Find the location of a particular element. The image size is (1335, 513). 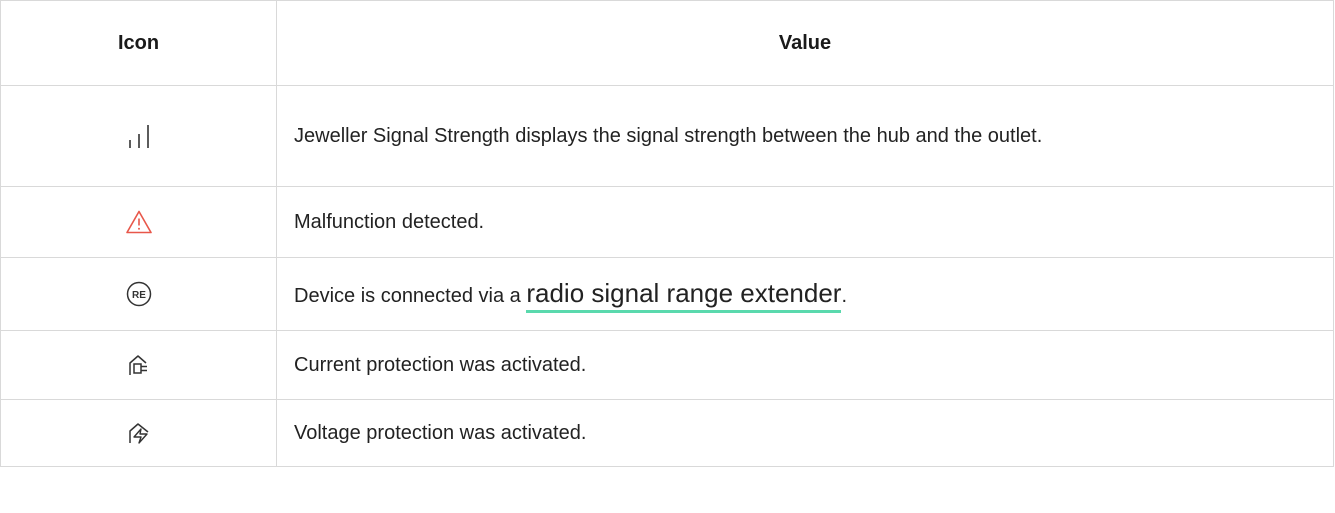

voltage-protection-icon is located at coordinates (139, 433).